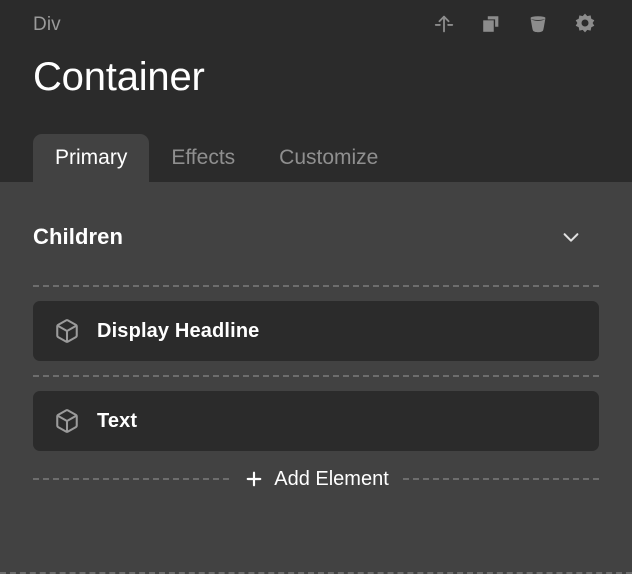 Image resolution: width=632 pixels, height=574 pixels. I want to click on children-section-header: Children, so click(316, 218).